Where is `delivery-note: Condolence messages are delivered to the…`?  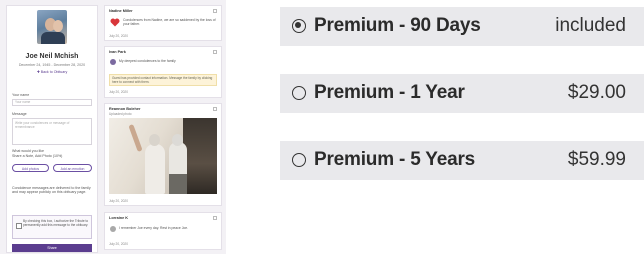
delivery-note: Condolence messages are delivered to the… is located at coordinates (51, 190).